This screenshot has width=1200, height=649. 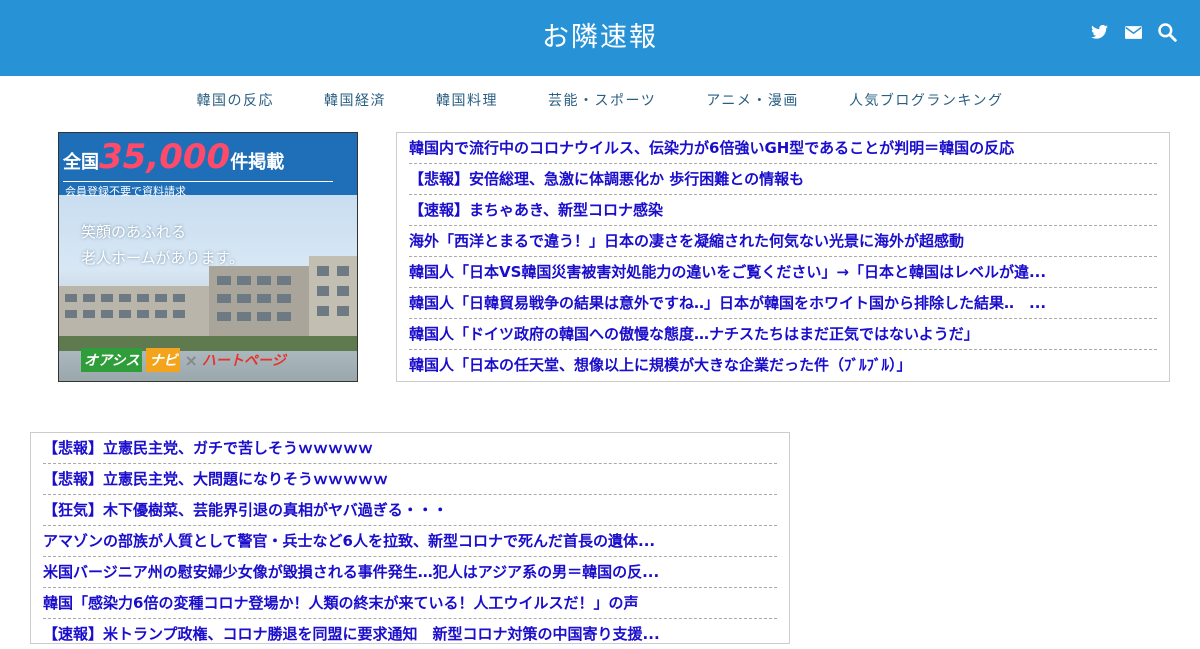 I want to click on header-icons, so click(x=1133, y=32).